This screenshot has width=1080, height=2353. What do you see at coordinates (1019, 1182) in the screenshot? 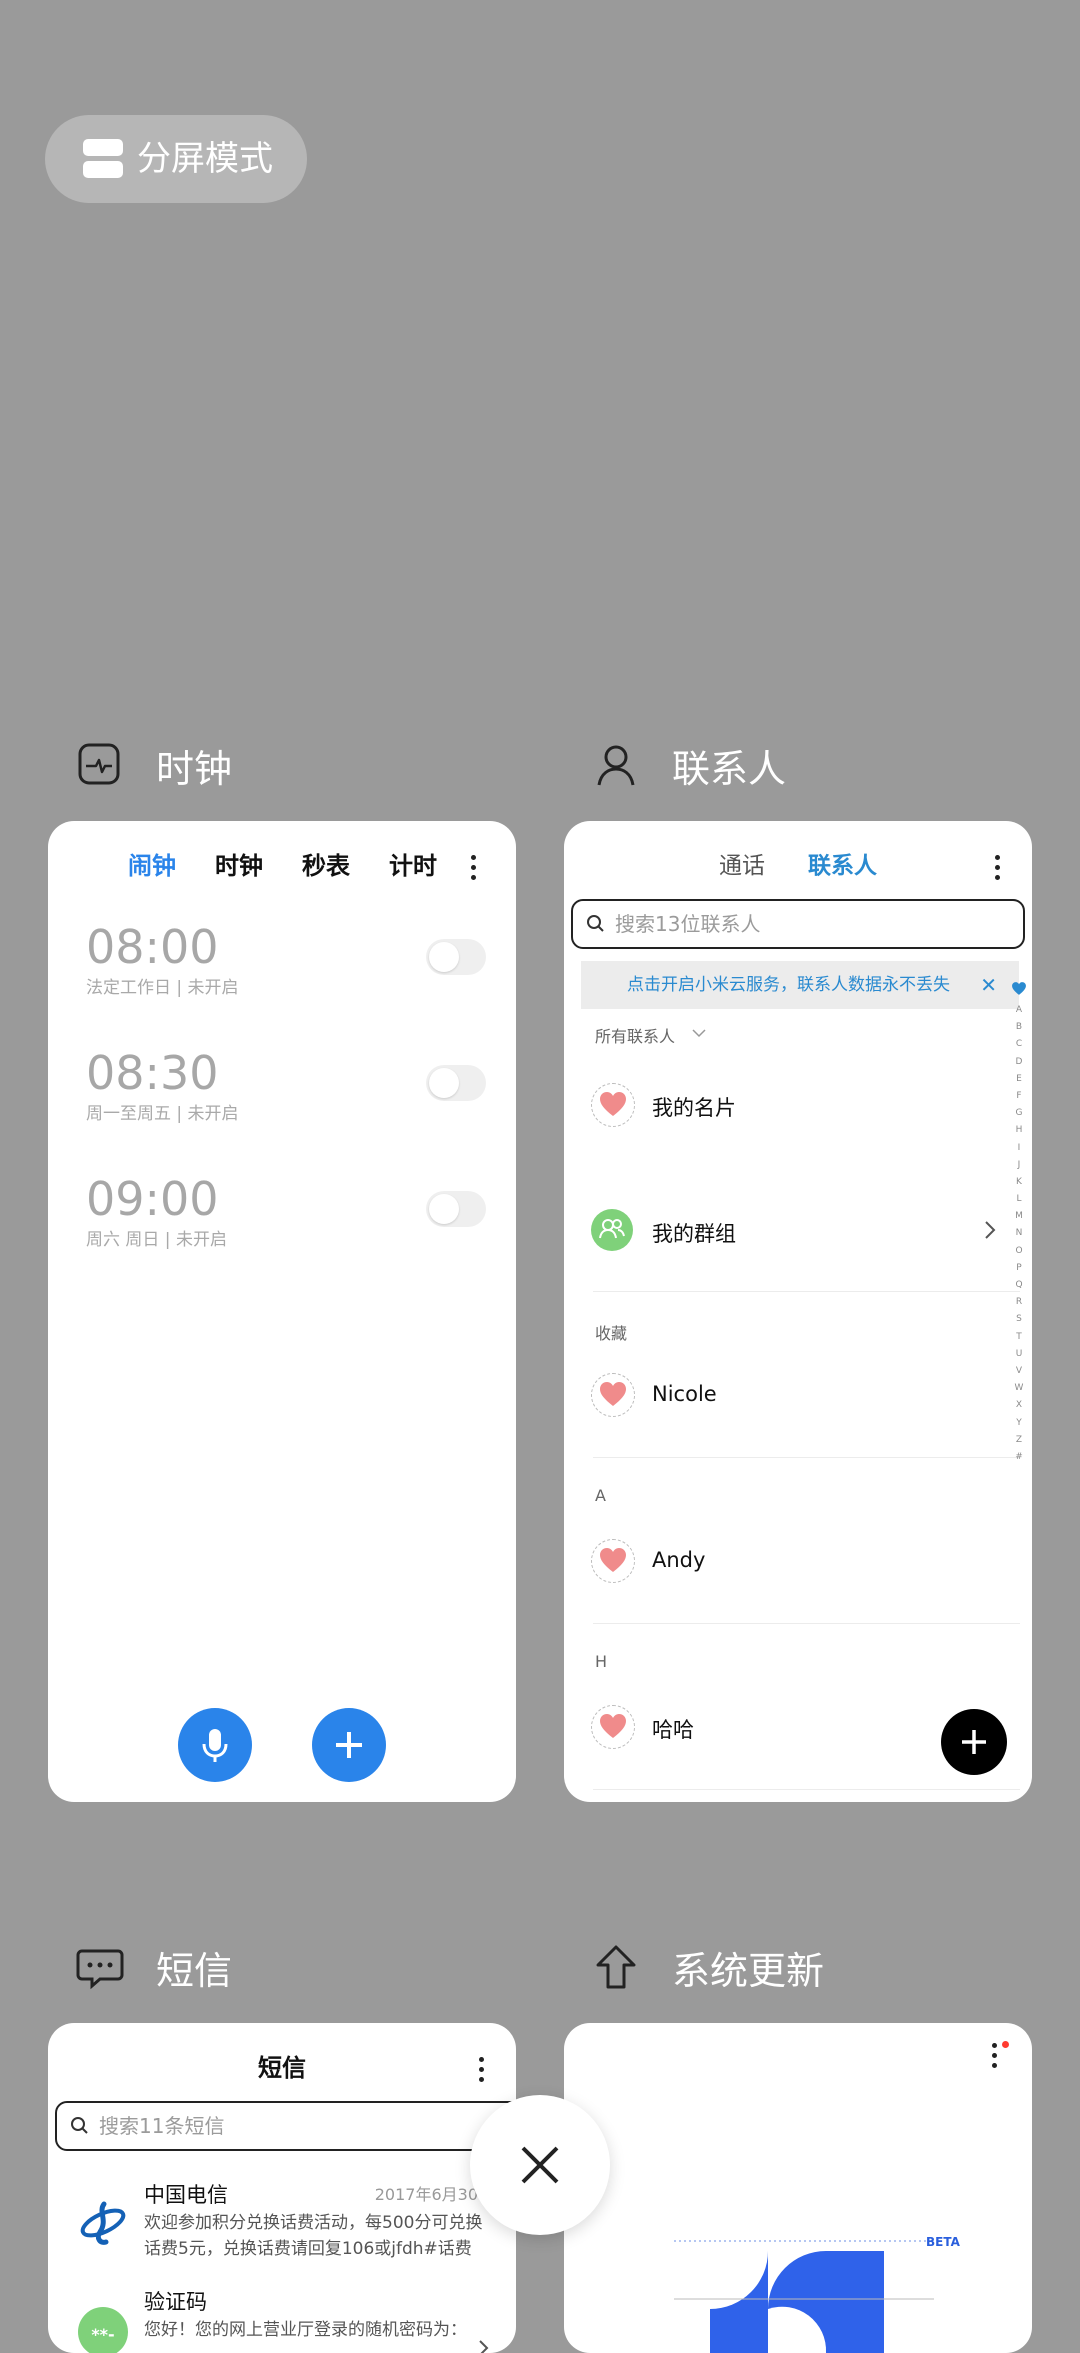
I see `alphabet-index-letter: K` at bounding box center [1019, 1182].